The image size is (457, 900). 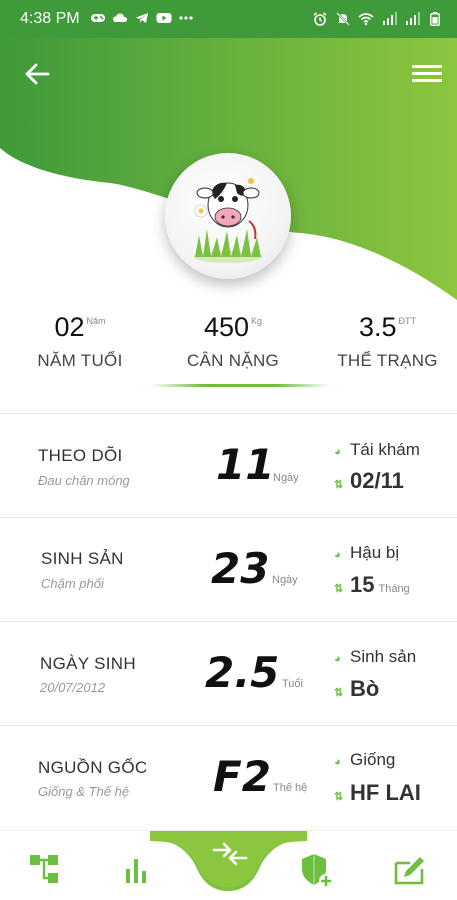 I want to click on status-time: 4:38 PM, so click(x=50, y=18).